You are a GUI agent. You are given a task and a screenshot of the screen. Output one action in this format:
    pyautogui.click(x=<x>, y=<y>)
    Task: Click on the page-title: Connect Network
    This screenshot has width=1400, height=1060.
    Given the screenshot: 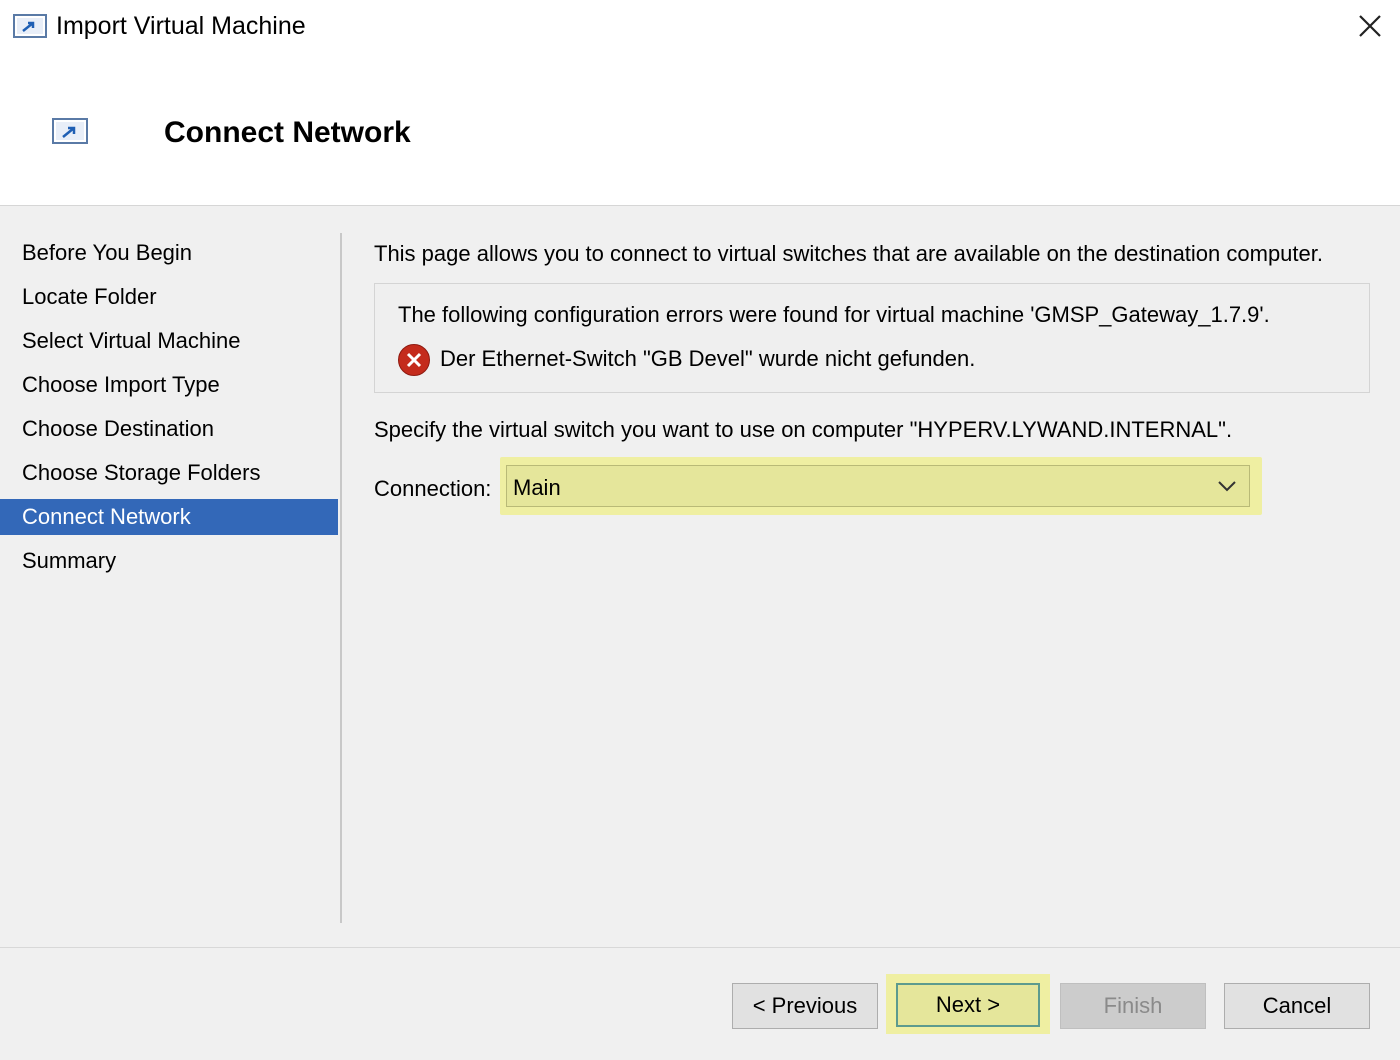 What is the action you would take?
    pyautogui.click(x=287, y=132)
    